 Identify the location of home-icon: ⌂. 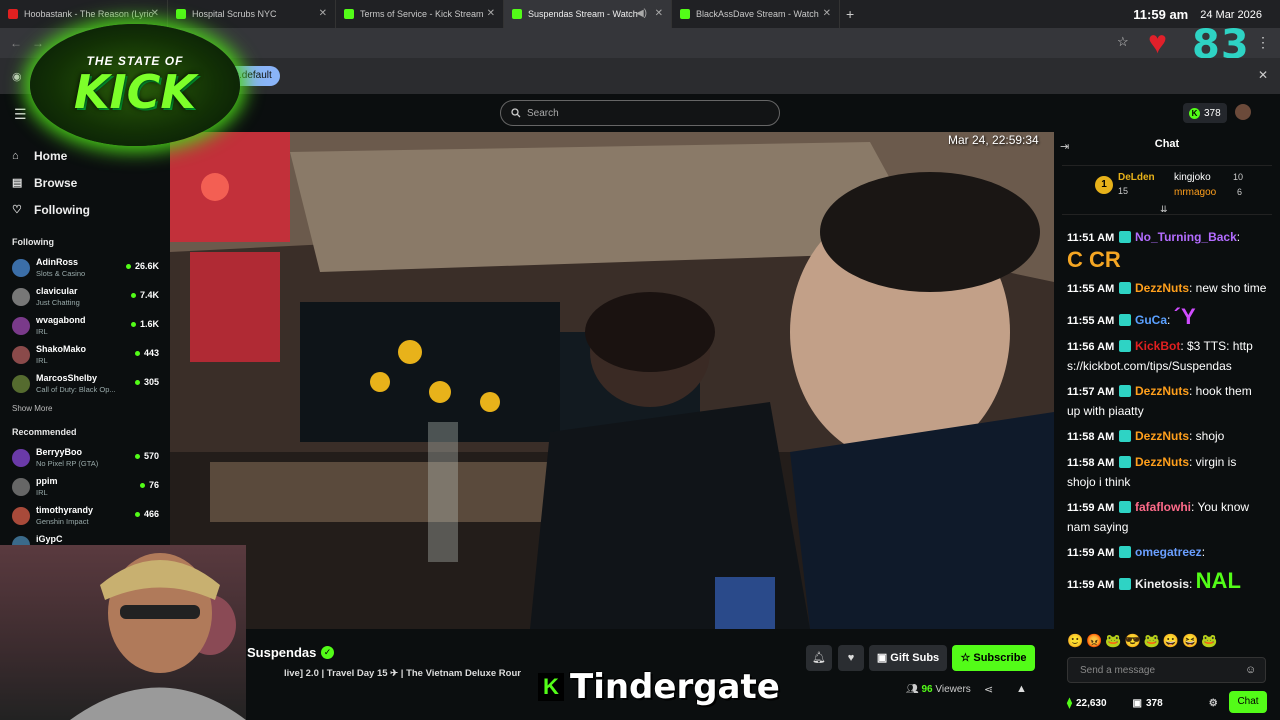
(15, 155).